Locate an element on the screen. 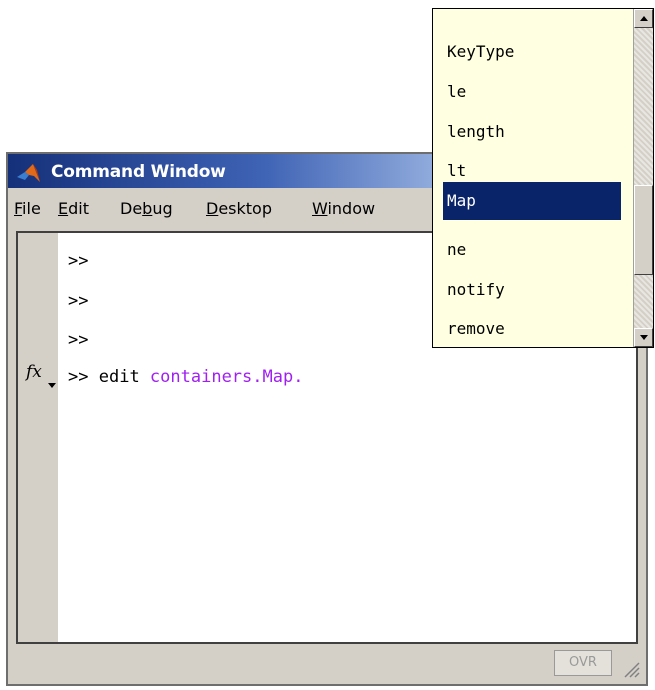  autocomplete-item: remove is located at coordinates (532, 329).